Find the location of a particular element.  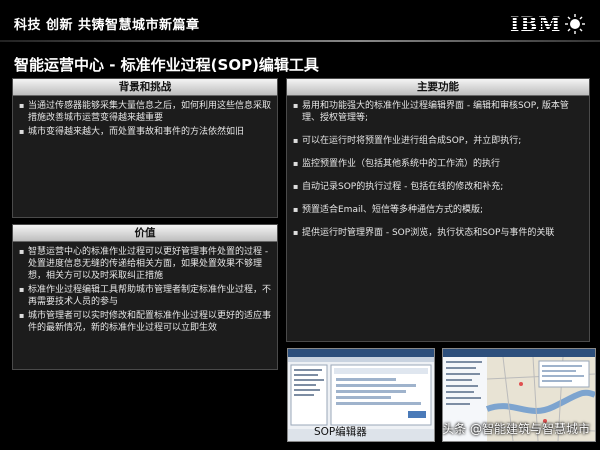

features-panel-title: 主要功能 is located at coordinates (438, 87).